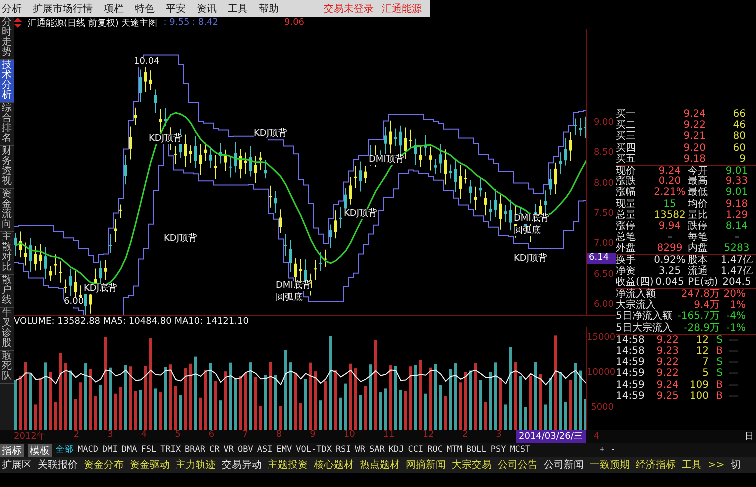 The height and width of the screenshot is (487, 756). Describe the element at coordinates (130, 450) in the screenshot. I see `indicator-tab: DMA` at that location.